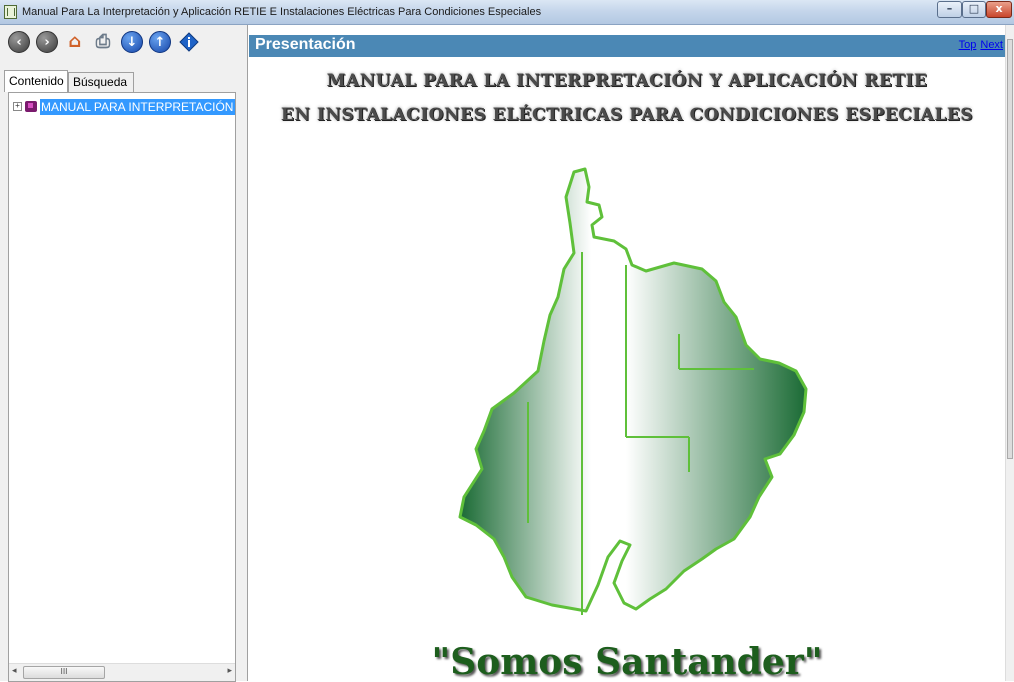  I want to click on home-button: ⌂, so click(75, 42).